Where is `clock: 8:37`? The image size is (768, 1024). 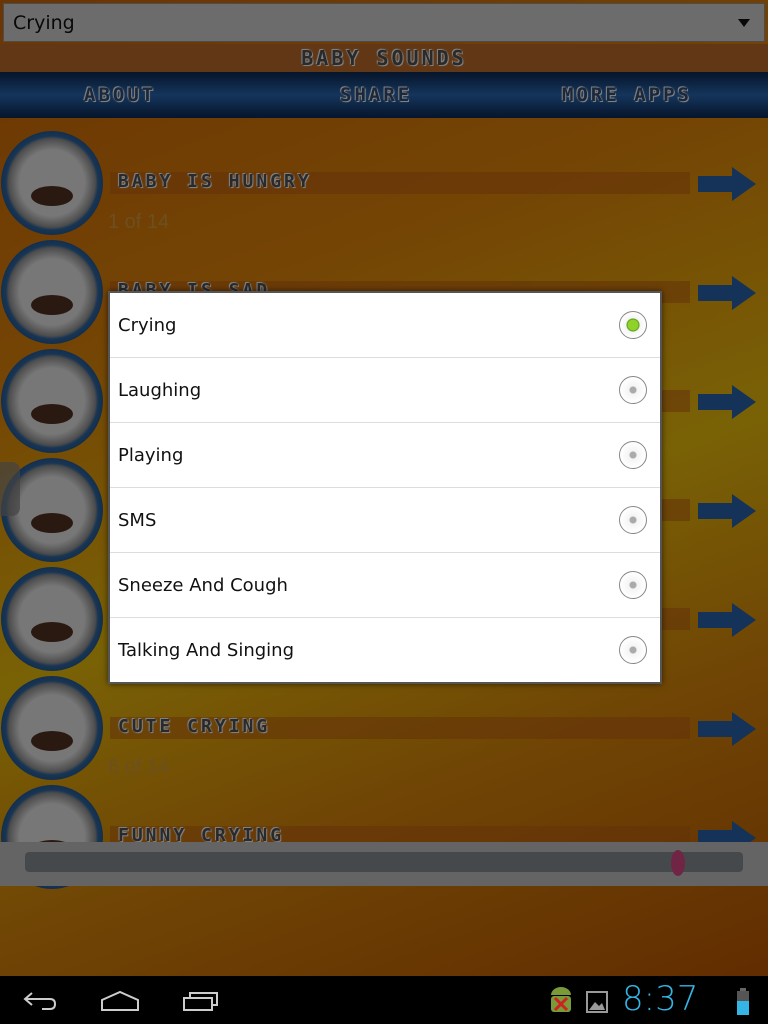
clock: 8:37 is located at coordinates (660, 999).